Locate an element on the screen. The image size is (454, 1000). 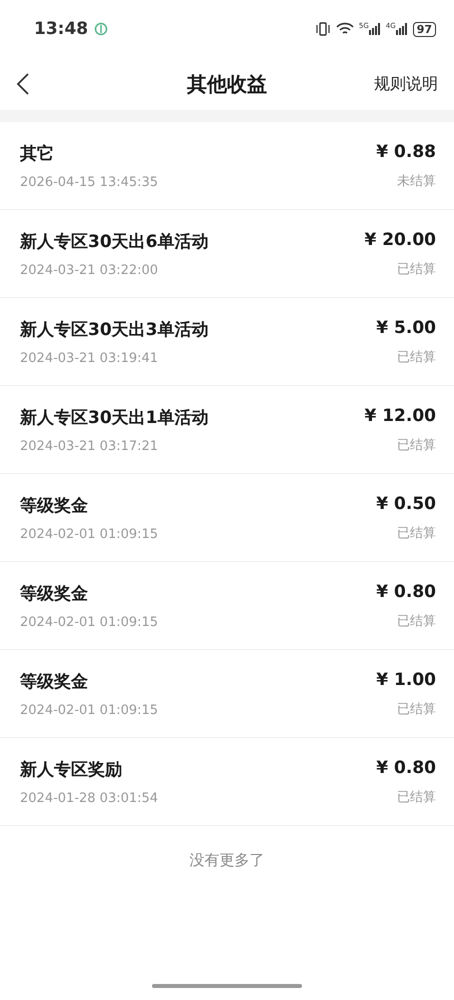
record-time: 2024-03-21 03:22:00 is located at coordinates (90, 270).